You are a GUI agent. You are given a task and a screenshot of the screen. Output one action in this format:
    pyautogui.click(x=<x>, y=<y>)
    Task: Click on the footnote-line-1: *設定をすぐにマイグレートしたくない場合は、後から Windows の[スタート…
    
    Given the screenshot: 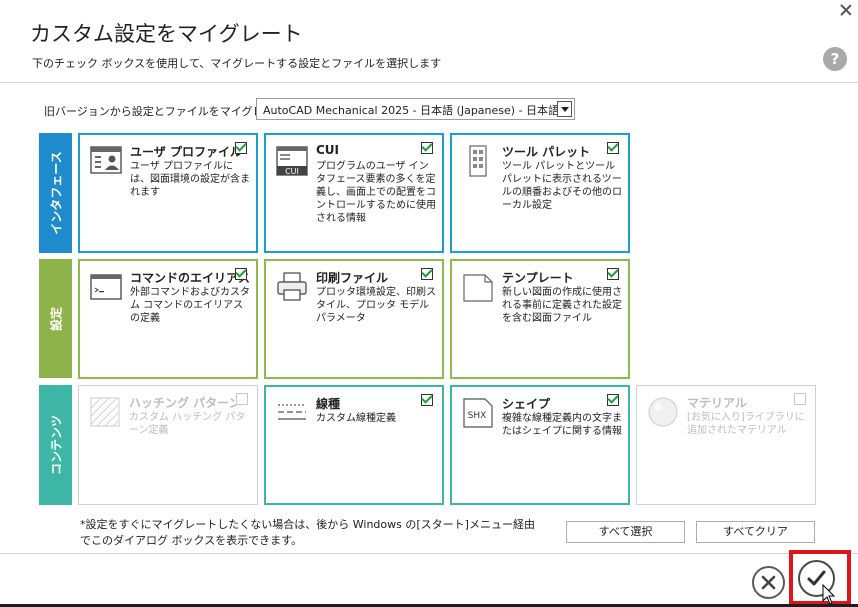 What is the action you would take?
    pyautogui.click(x=307, y=524)
    